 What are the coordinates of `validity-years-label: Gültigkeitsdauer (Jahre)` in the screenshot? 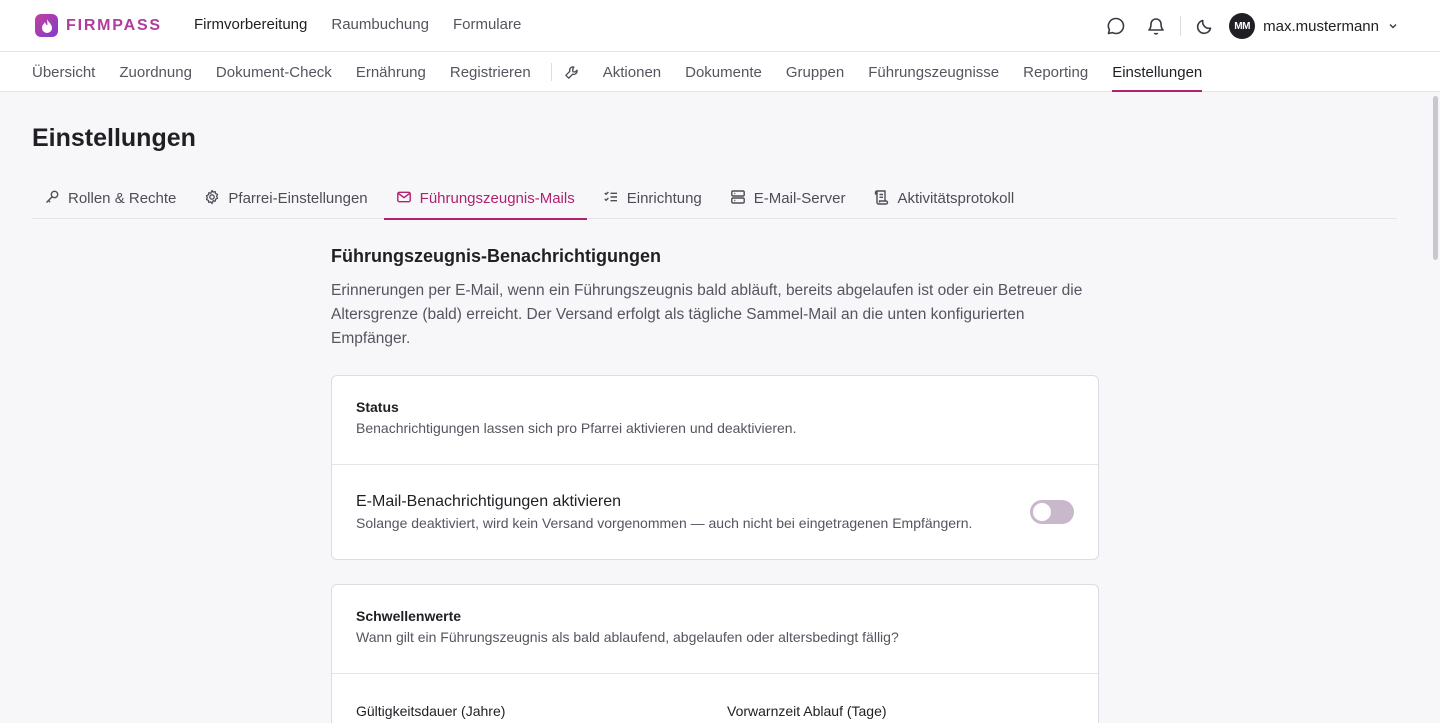 It's located at (431, 711).